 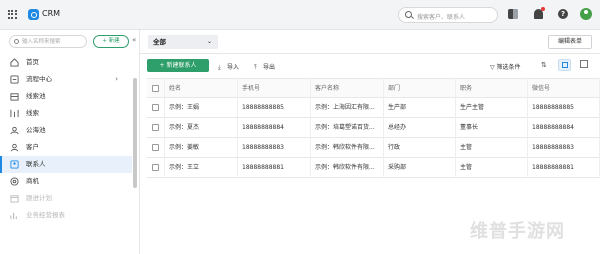 What do you see at coordinates (274, 128) in the screenshot?
I see `cell-phone: 18888888884` at bounding box center [274, 128].